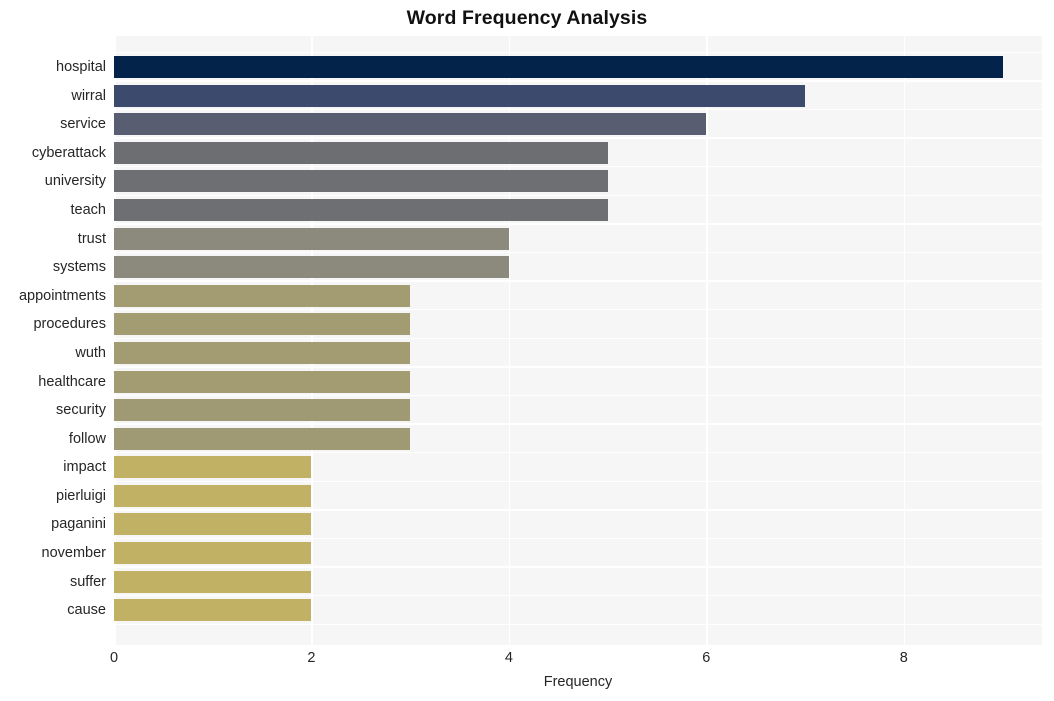  Describe the element at coordinates (576, 661) in the screenshot. I see `x-axis-tick-labels: 0 2 4 6 8` at that location.